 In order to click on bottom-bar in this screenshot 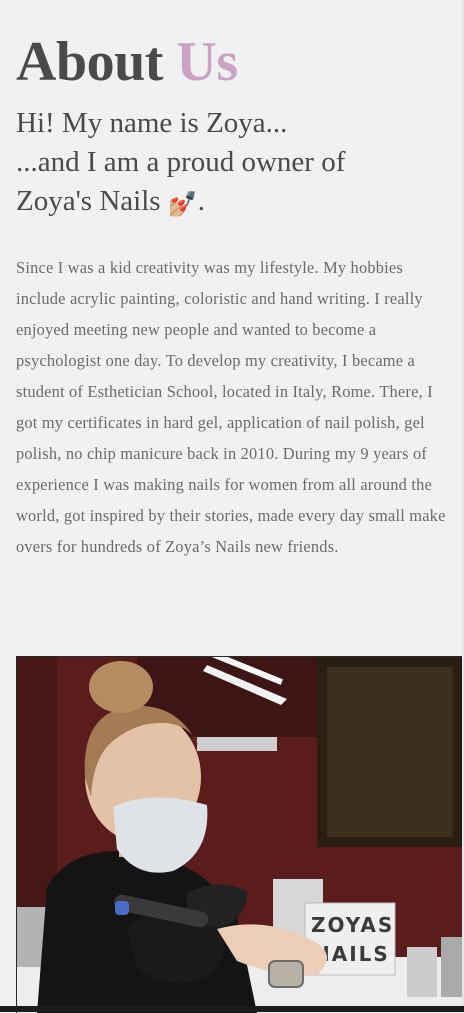, I will do `click(232, 1009)`.